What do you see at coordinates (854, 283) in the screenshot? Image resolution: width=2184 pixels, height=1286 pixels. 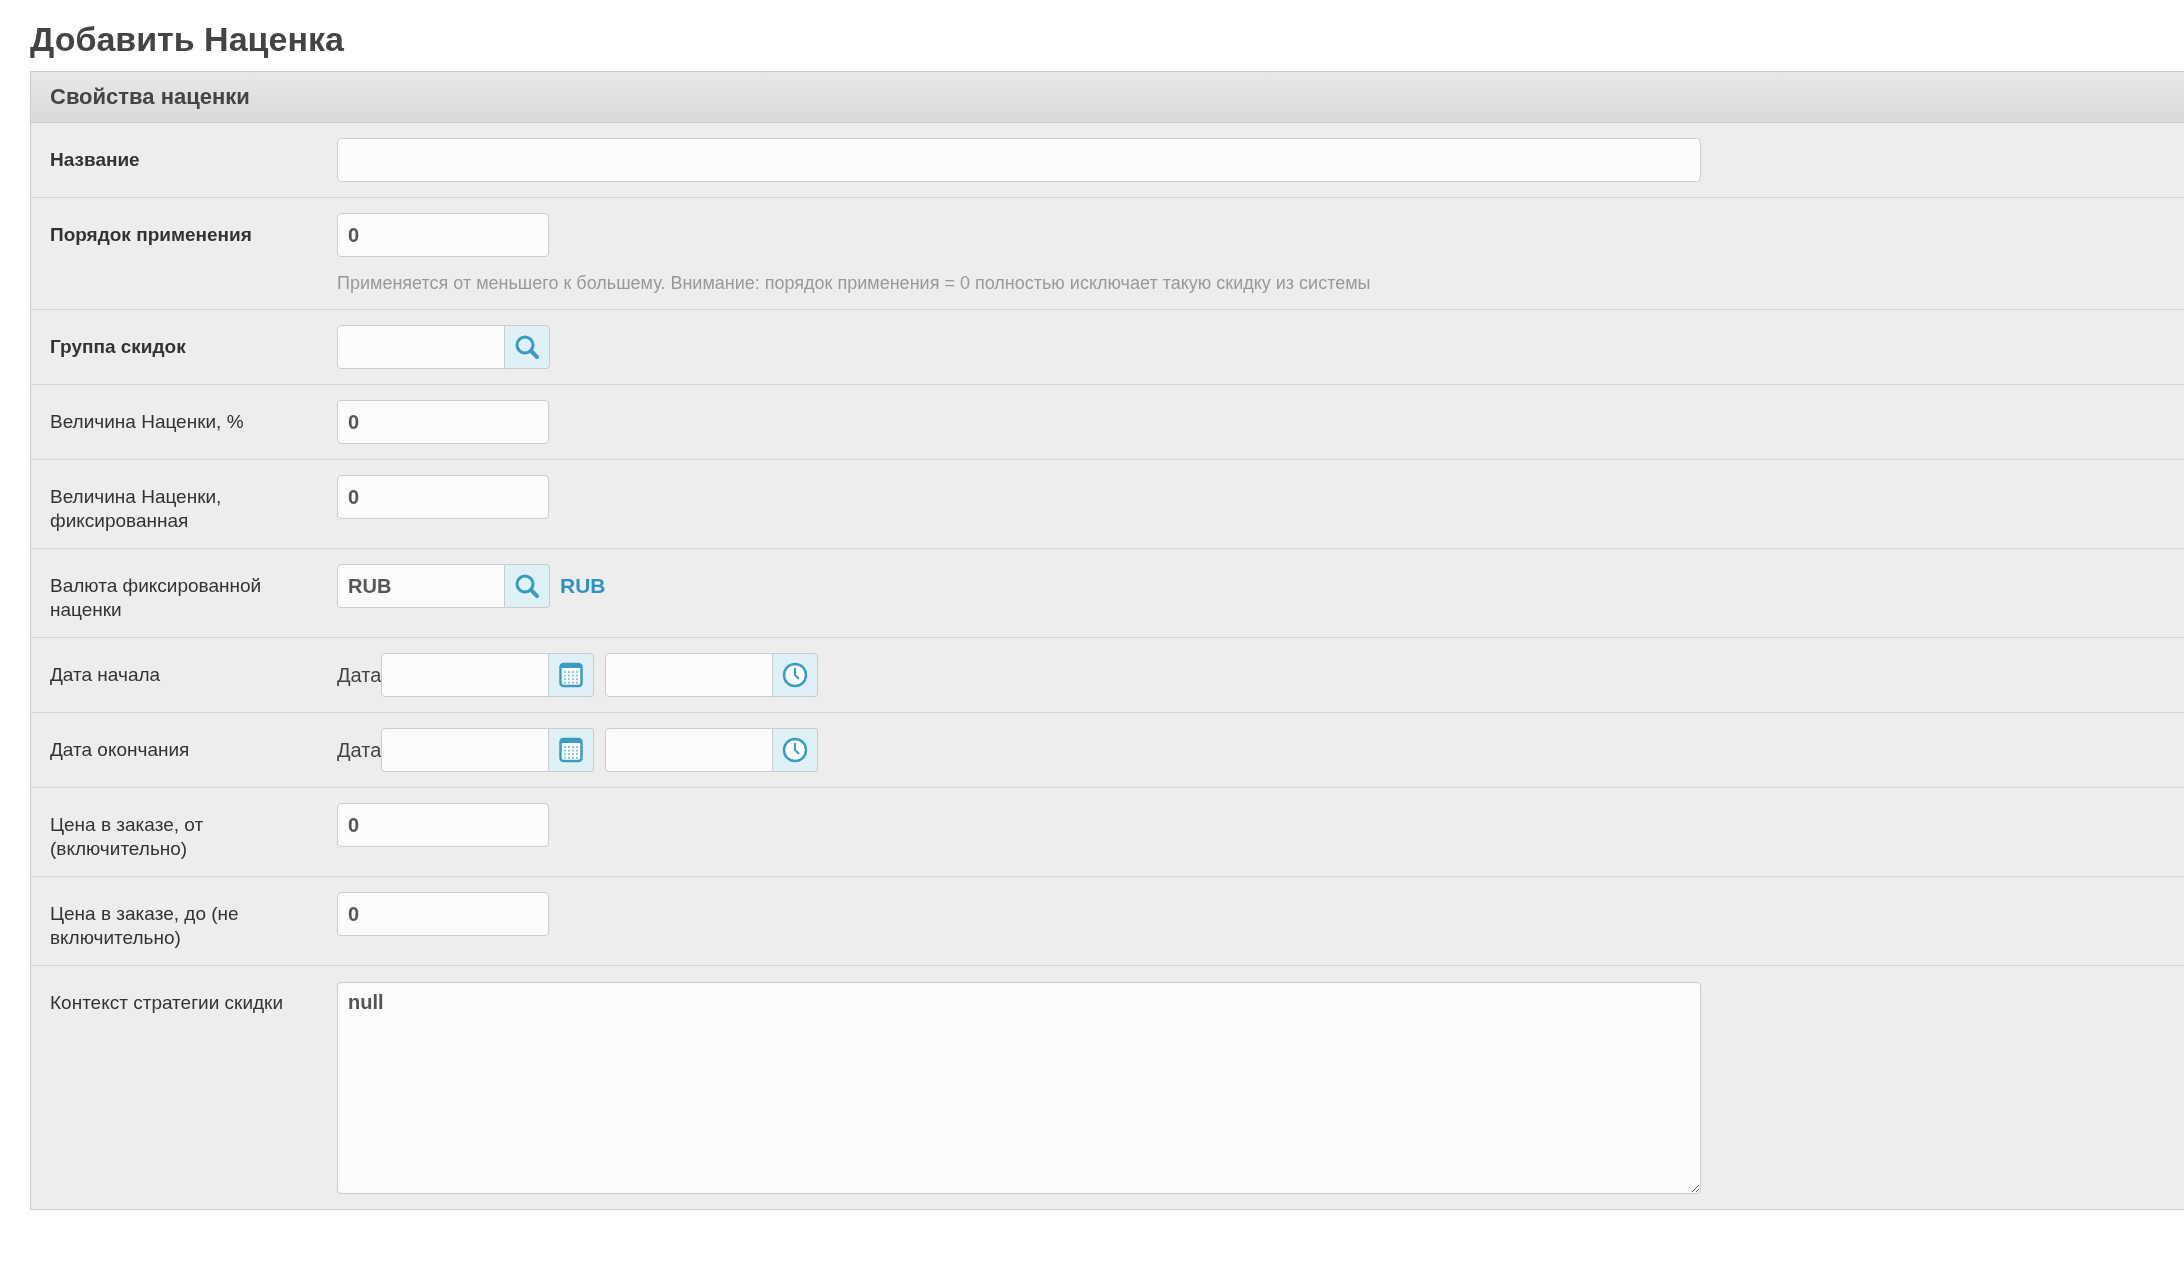 I see `hint-text: Применяется от меньшего к большему. Внимание: порядок применения = 0 полностью исключает такую скидку из системы` at bounding box center [854, 283].